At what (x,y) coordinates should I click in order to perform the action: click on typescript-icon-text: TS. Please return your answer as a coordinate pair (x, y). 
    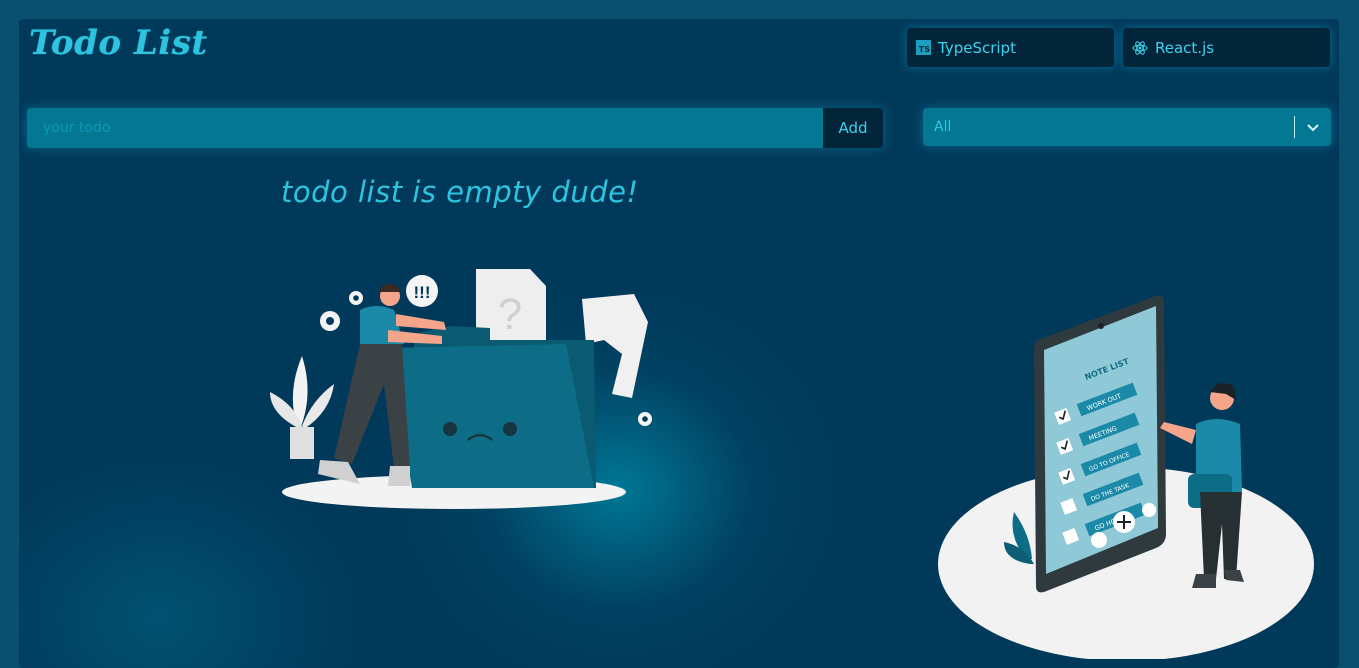
    Looking at the image, I should click on (923, 47).